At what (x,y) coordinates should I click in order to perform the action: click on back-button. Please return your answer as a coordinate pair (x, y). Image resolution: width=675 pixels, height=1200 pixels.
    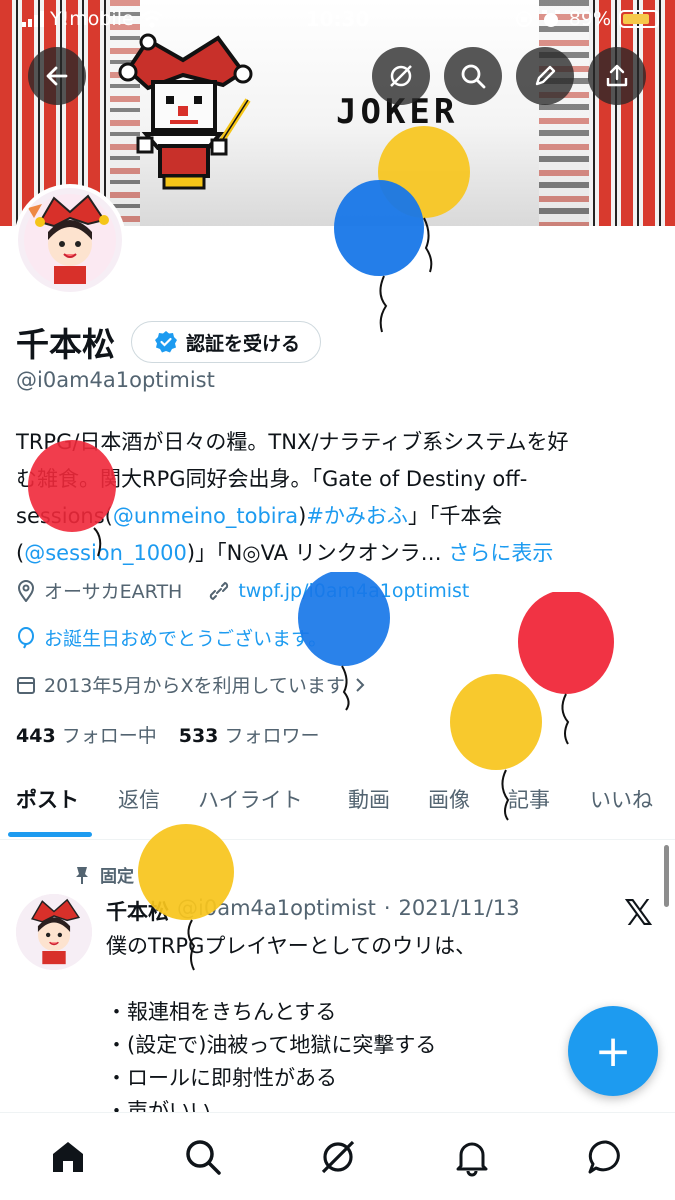
    Looking at the image, I should click on (57, 76).